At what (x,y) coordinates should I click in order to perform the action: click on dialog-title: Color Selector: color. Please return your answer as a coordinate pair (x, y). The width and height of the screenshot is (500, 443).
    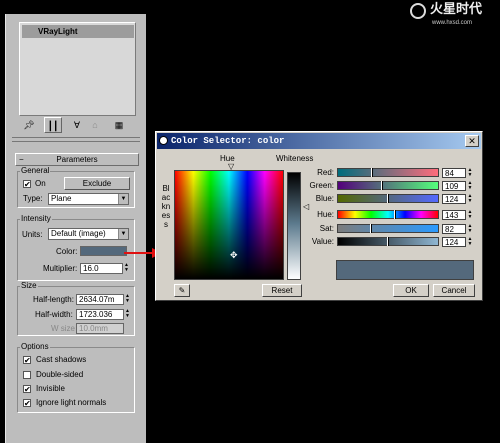
    Looking at the image, I should click on (228, 141).